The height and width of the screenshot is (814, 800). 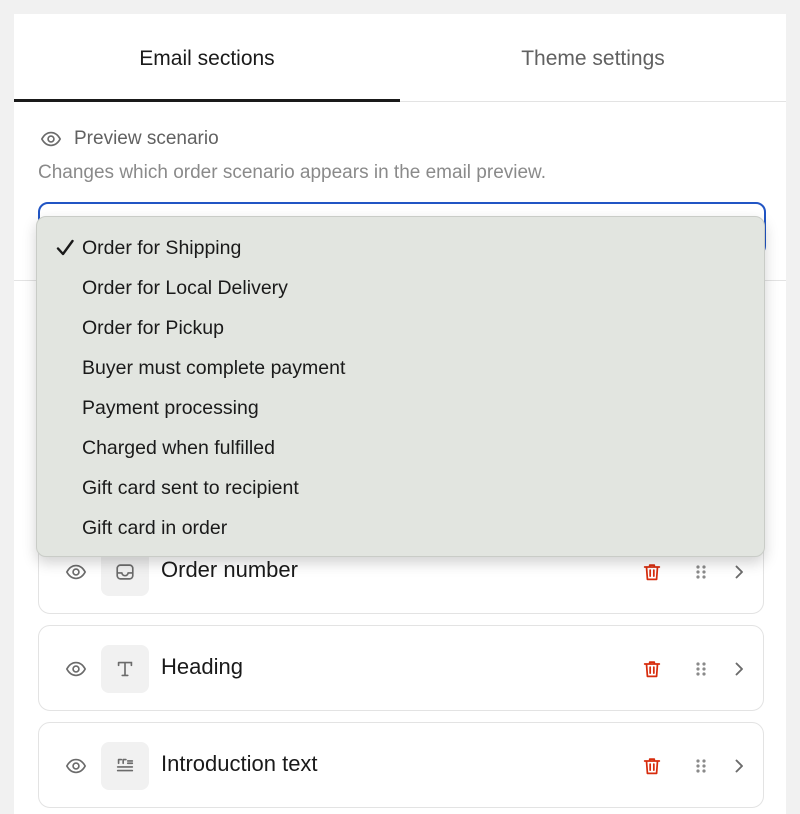 I want to click on paragraph-icon, so click(x=125, y=765).